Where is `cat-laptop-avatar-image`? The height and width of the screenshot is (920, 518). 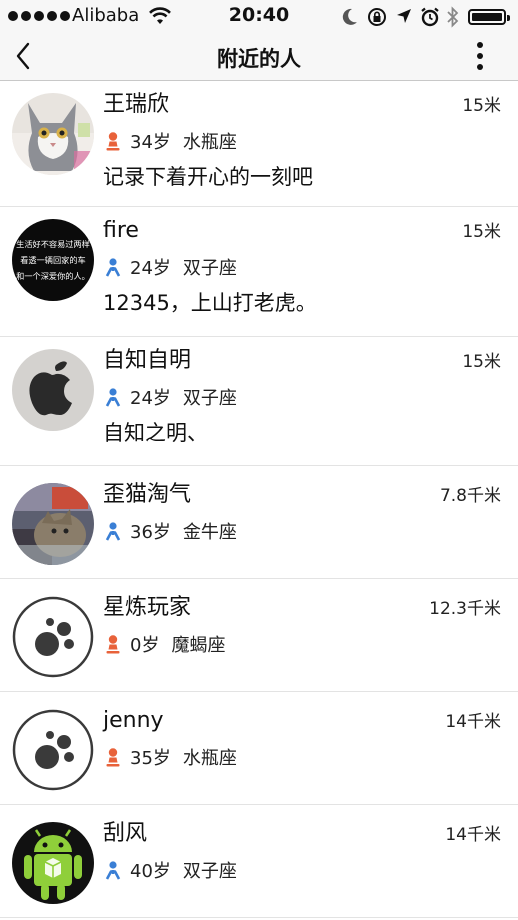 cat-laptop-avatar-image is located at coordinates (53, 524).